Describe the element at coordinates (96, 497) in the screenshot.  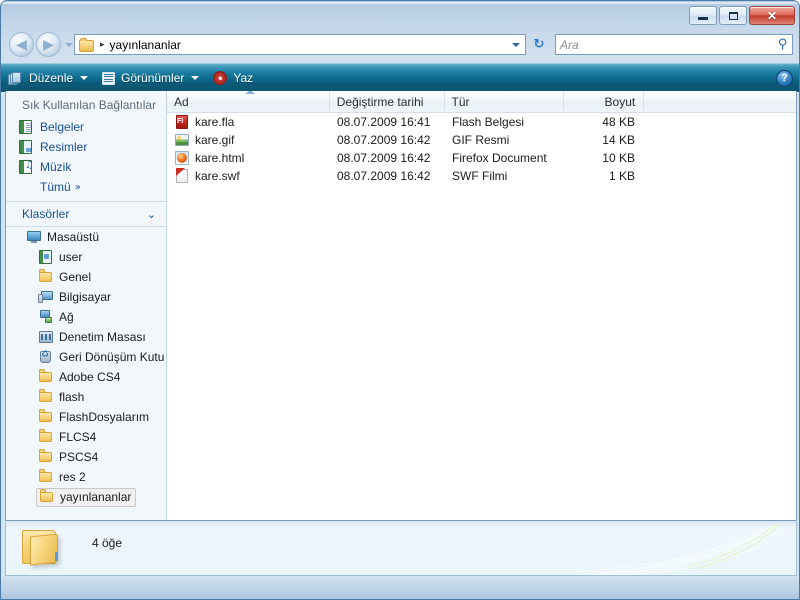
I see `tree-item-label: yayınlananlar` at that location.